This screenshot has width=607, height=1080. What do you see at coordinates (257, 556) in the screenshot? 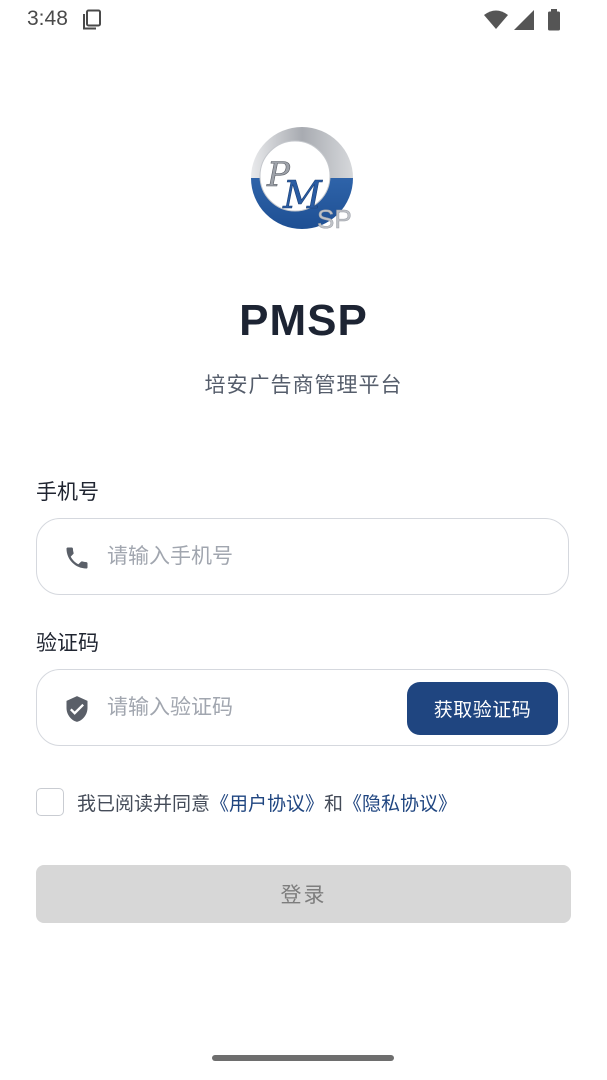
I see `phone-input` at bounding box center [257, 556].